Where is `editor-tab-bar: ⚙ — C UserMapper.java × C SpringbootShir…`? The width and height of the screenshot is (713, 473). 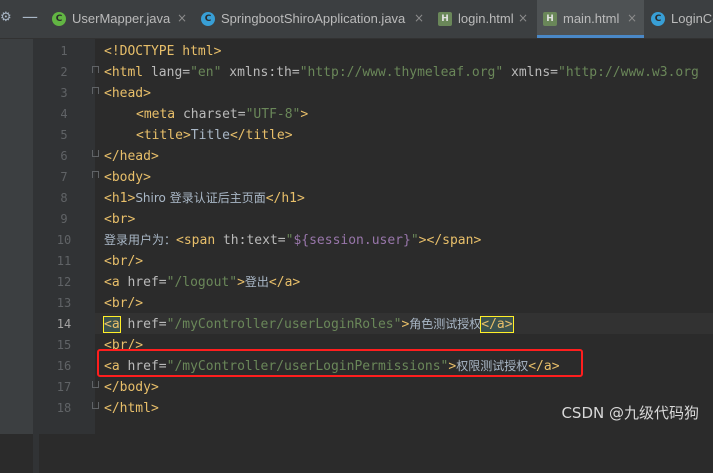
editor-tab-bar: ⚙ — C UserMapper.java × C SpringbootShir… is located at coordinates (356, 19).